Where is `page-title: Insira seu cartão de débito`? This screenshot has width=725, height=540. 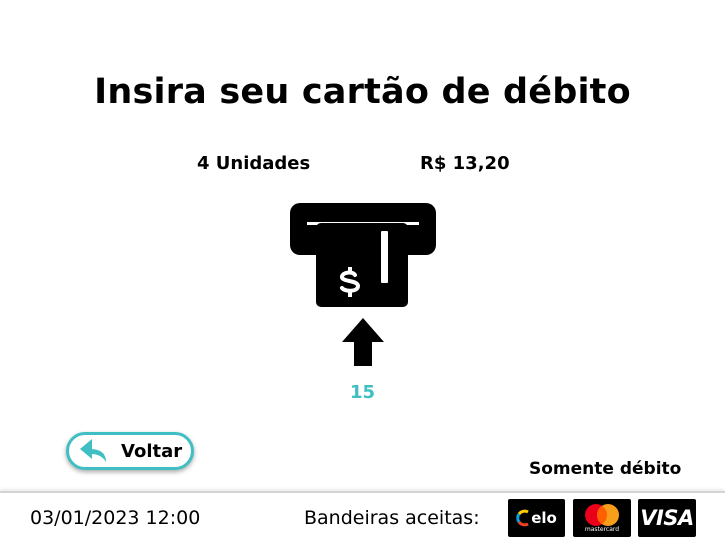
page-title: Insira seu cartão de débito is located at coordinates (362, 92).